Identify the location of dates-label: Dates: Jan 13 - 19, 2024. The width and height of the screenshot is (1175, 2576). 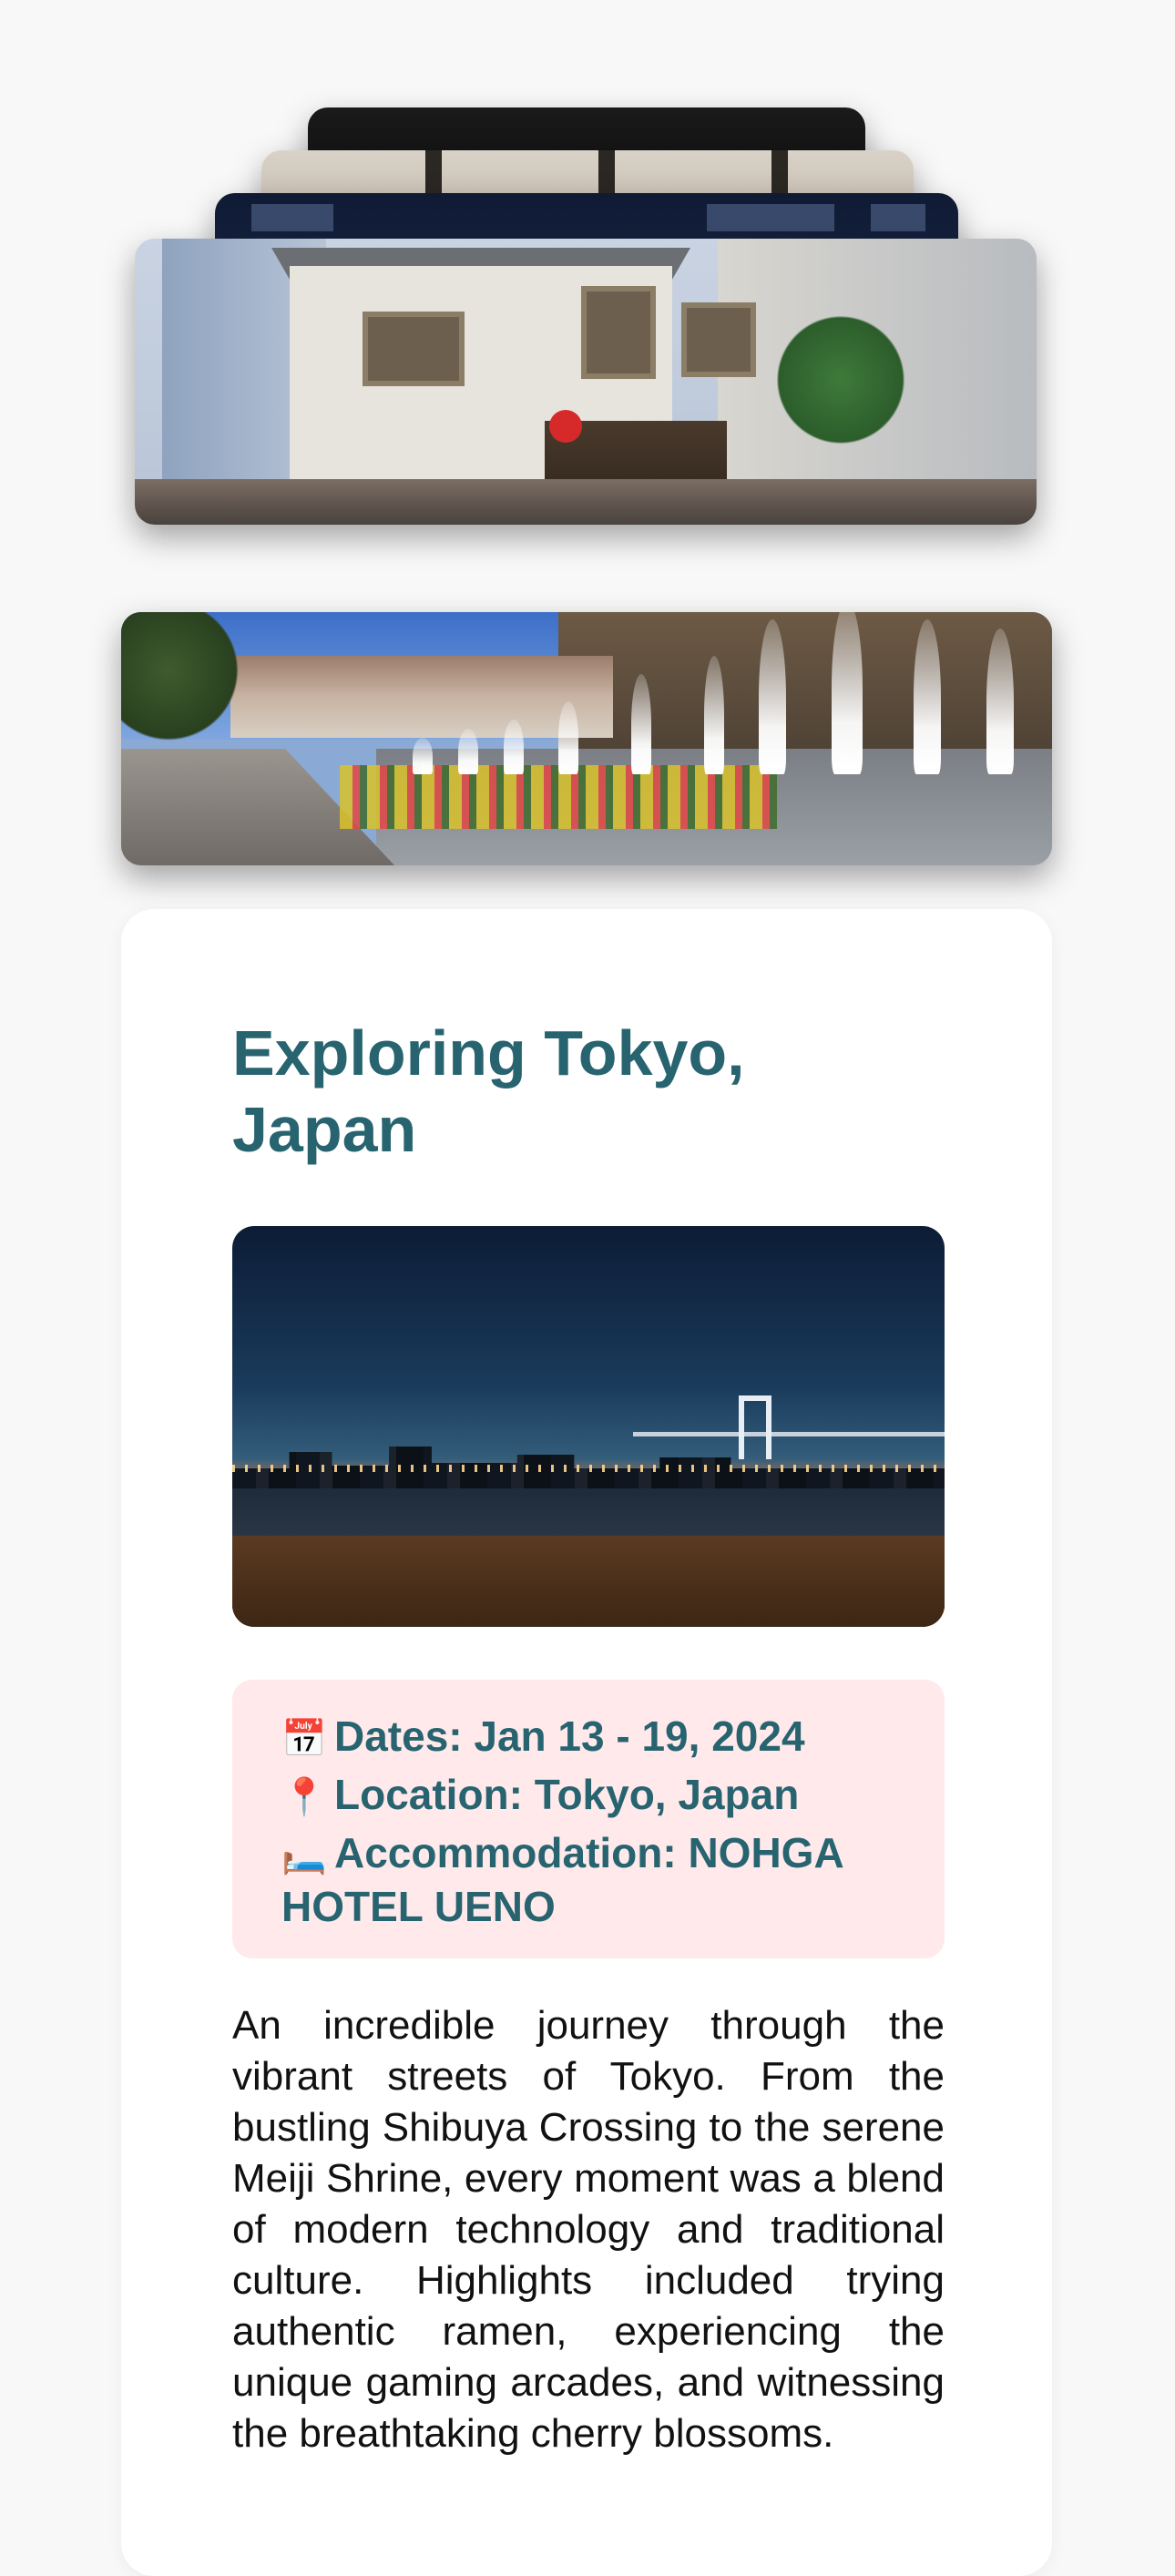
(569, 1736).